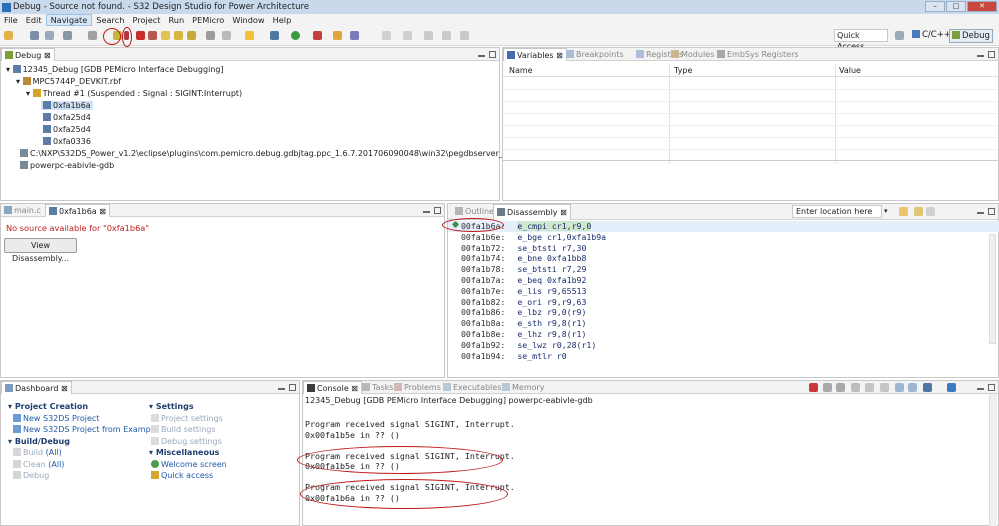 This screenshot has width=999, height=526. What do you see at coordinates (417, 387) in the screenshot?
I see `tab-problems: Problems` at bounding box center [417, 387].